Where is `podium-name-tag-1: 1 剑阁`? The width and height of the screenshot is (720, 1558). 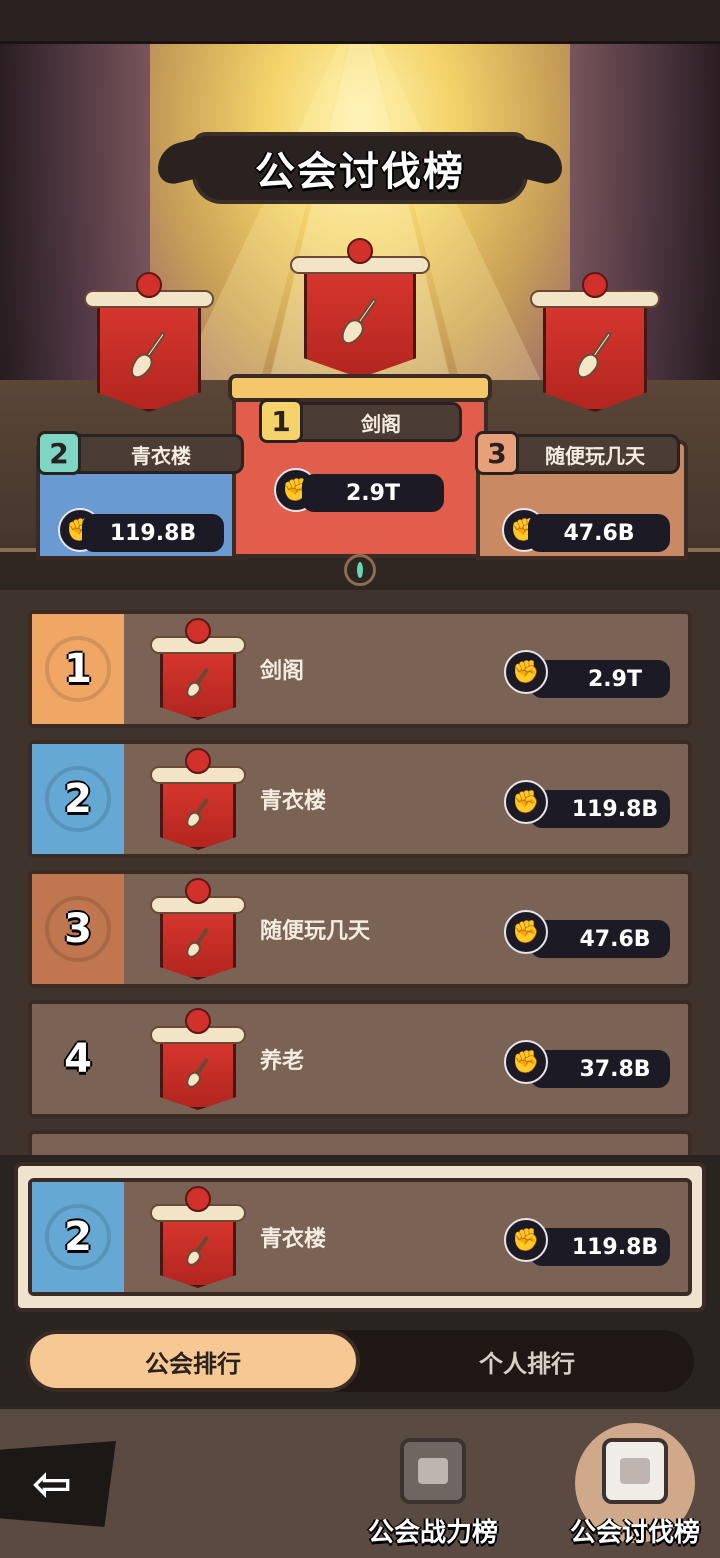
podium-name-tag-1: 1 剑阁 is located at coordinates (360, 421).